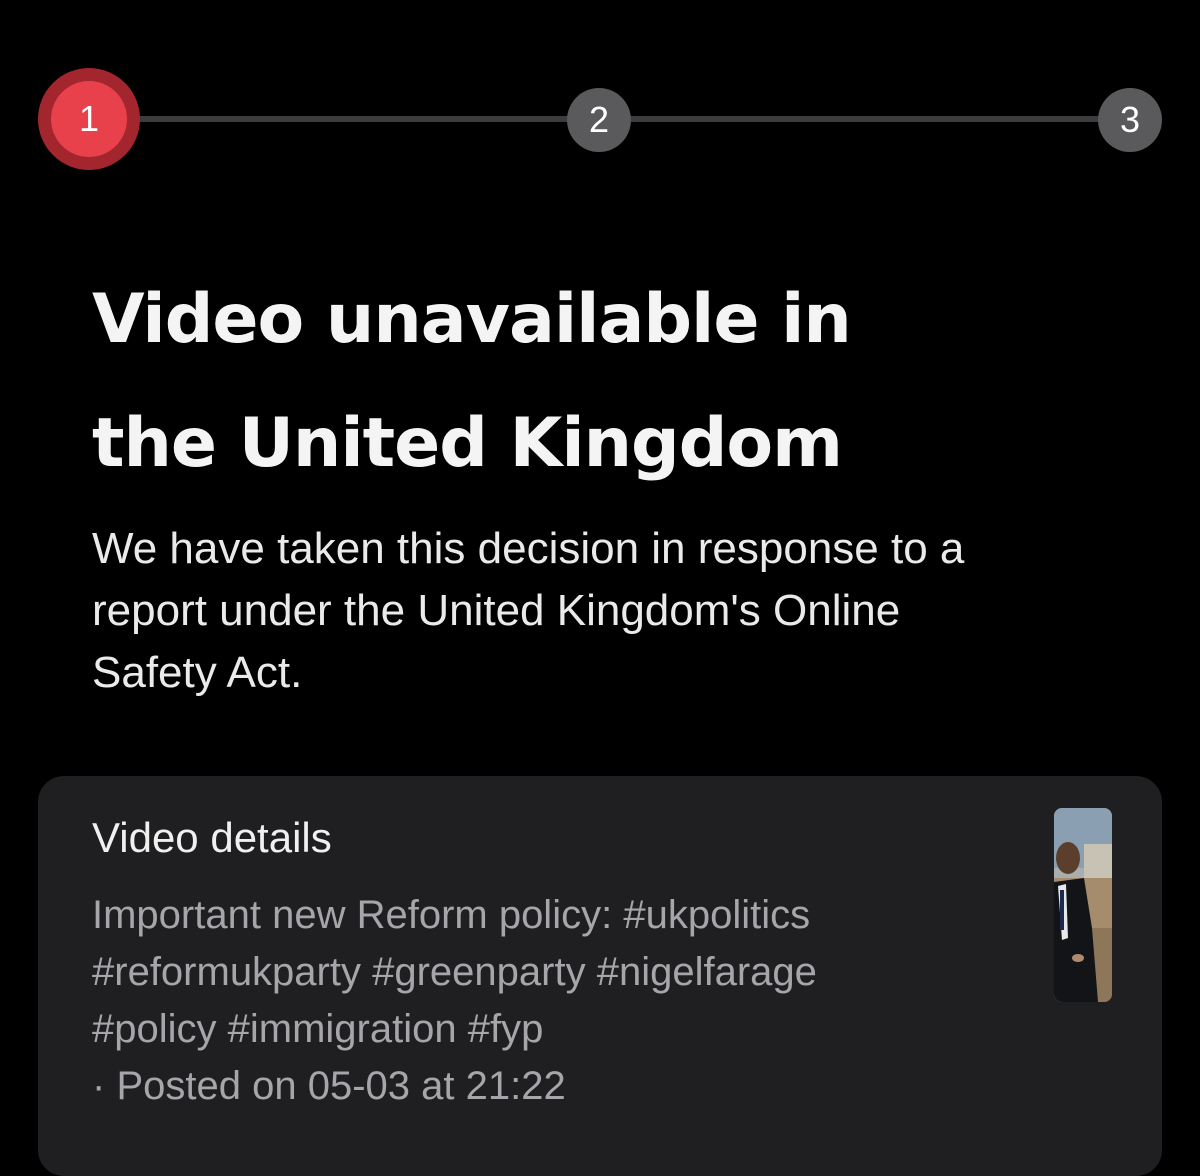 This screenshot has height=1176, width=1200. What do you see at coordinates (467, 443) in the screenshot?
I see `page-title-line-2: the United Kingdom` at bounding box center [467, 443].